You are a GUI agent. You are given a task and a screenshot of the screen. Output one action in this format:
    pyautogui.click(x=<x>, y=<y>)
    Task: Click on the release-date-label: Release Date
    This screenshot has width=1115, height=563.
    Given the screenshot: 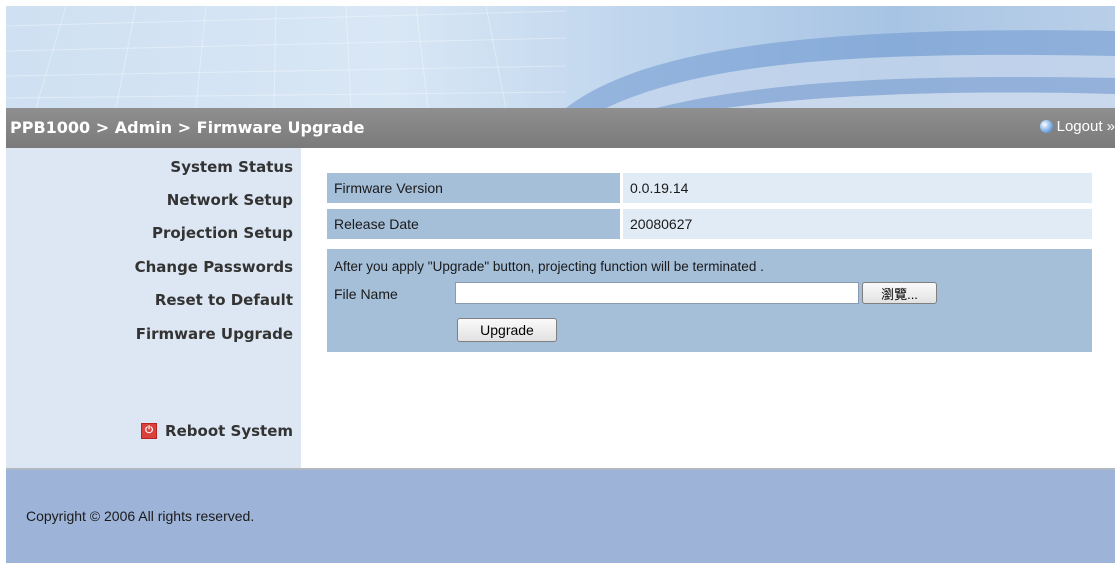 What is the action you would take?
    pyautogui.click(x=473, y=224)
    